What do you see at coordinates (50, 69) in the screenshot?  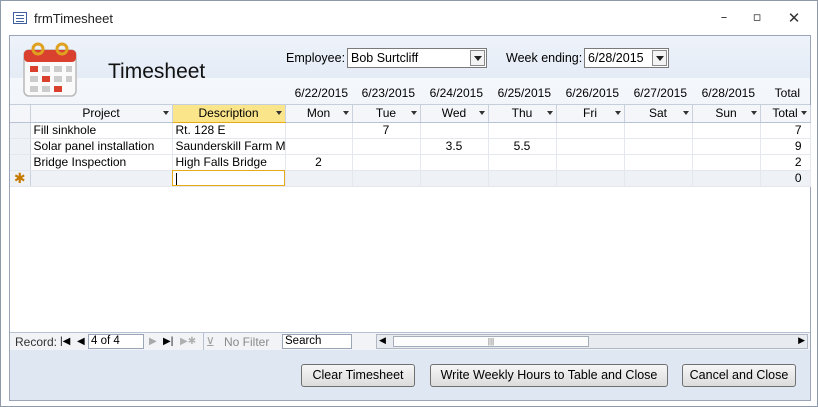 I see `calendar-icon` at bounding box center [50, 69].